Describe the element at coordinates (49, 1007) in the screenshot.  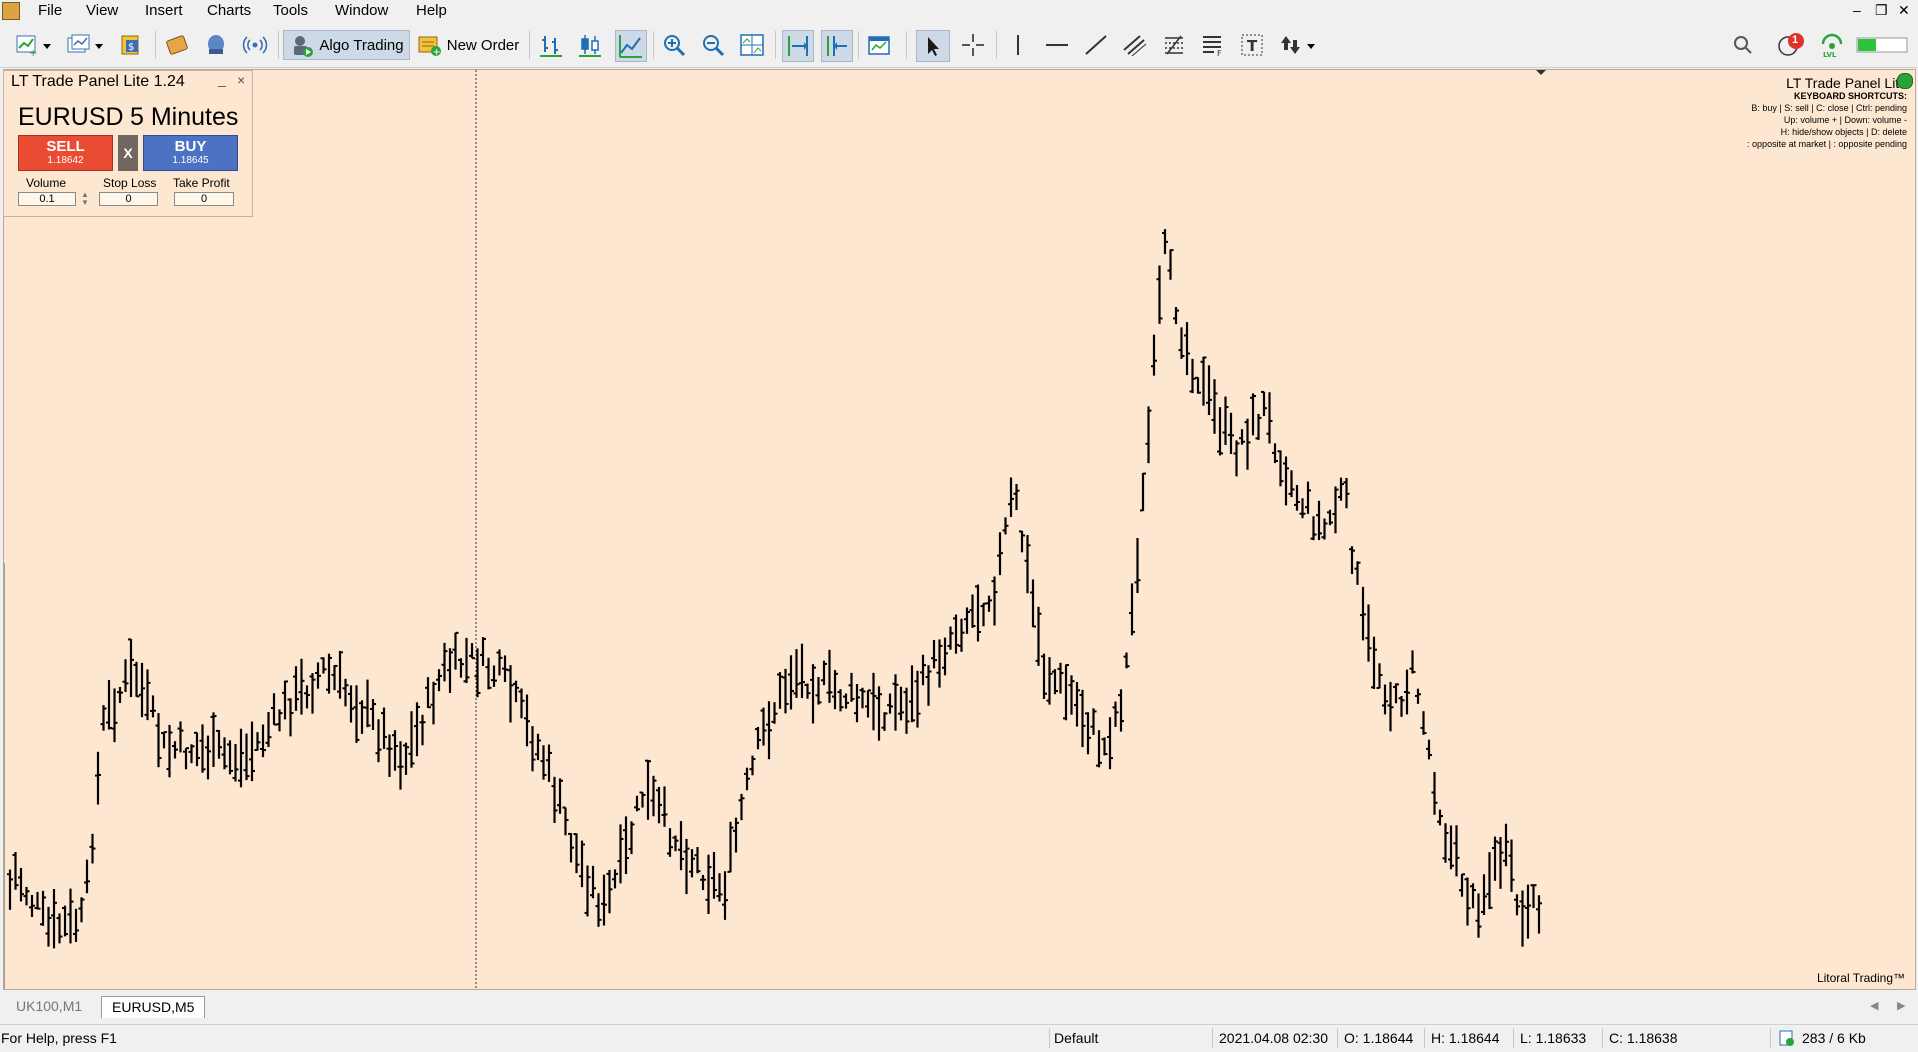
I see `tab-uk100-m1: UK100,M1` at that location.